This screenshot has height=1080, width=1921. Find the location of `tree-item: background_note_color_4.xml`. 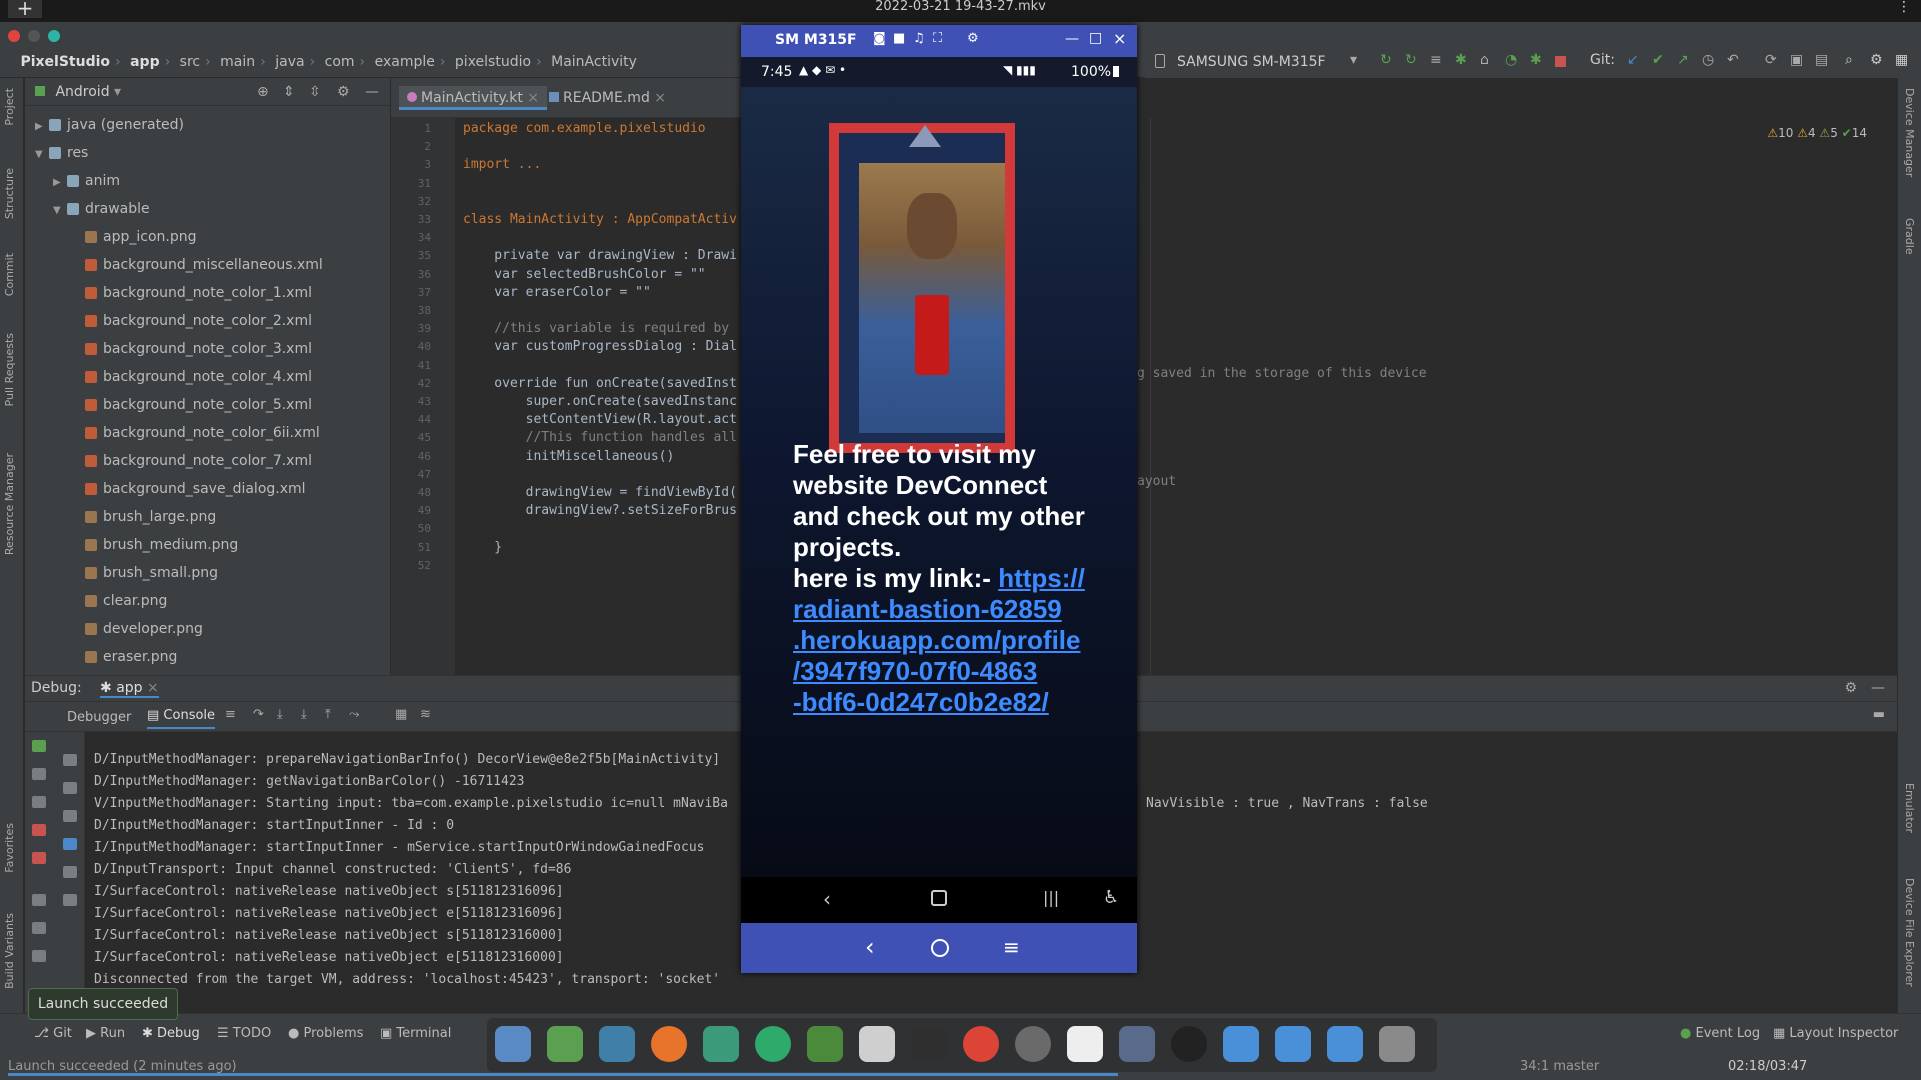

tree-item: background_note_color_4.xml is located at coordinates (191, 377).